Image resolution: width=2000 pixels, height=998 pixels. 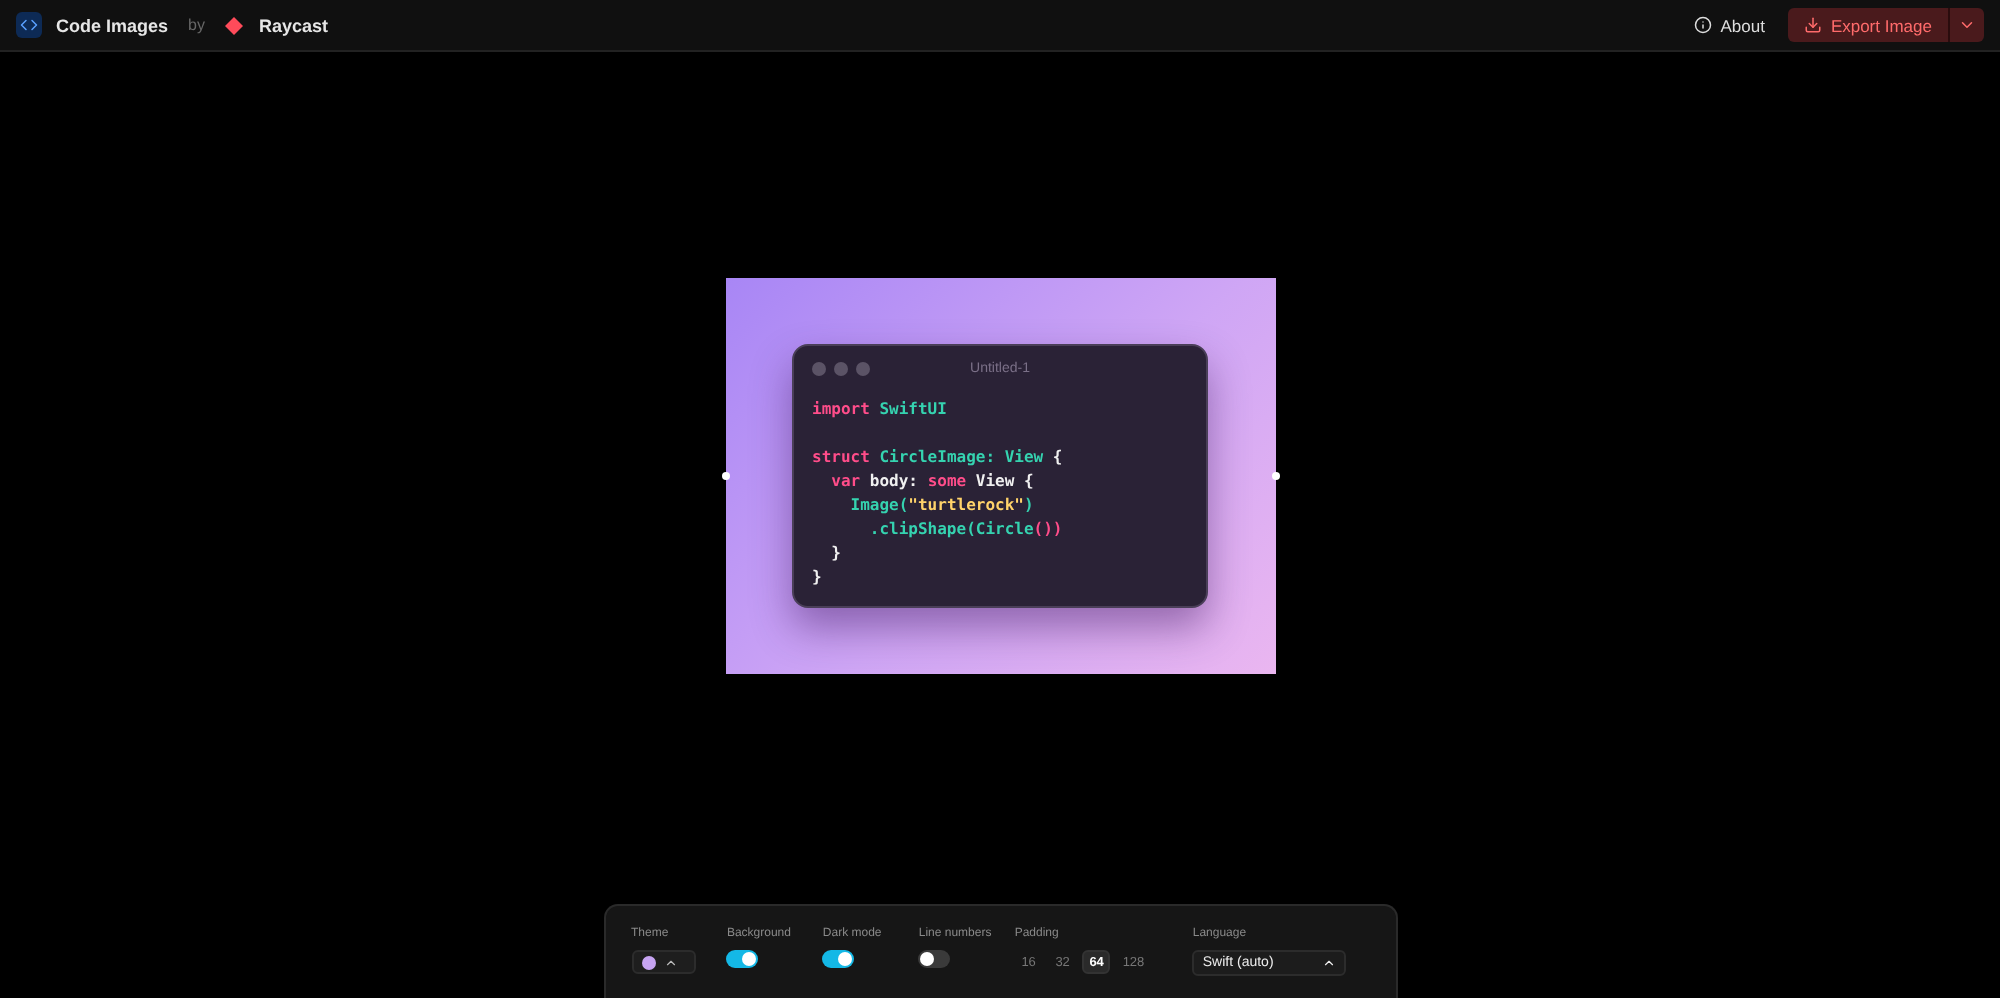 What do you see at coordinates (938, 458) in the screenshot?
I see `code-line: struct CircleImage: View {` at bounding box center [938, 458].